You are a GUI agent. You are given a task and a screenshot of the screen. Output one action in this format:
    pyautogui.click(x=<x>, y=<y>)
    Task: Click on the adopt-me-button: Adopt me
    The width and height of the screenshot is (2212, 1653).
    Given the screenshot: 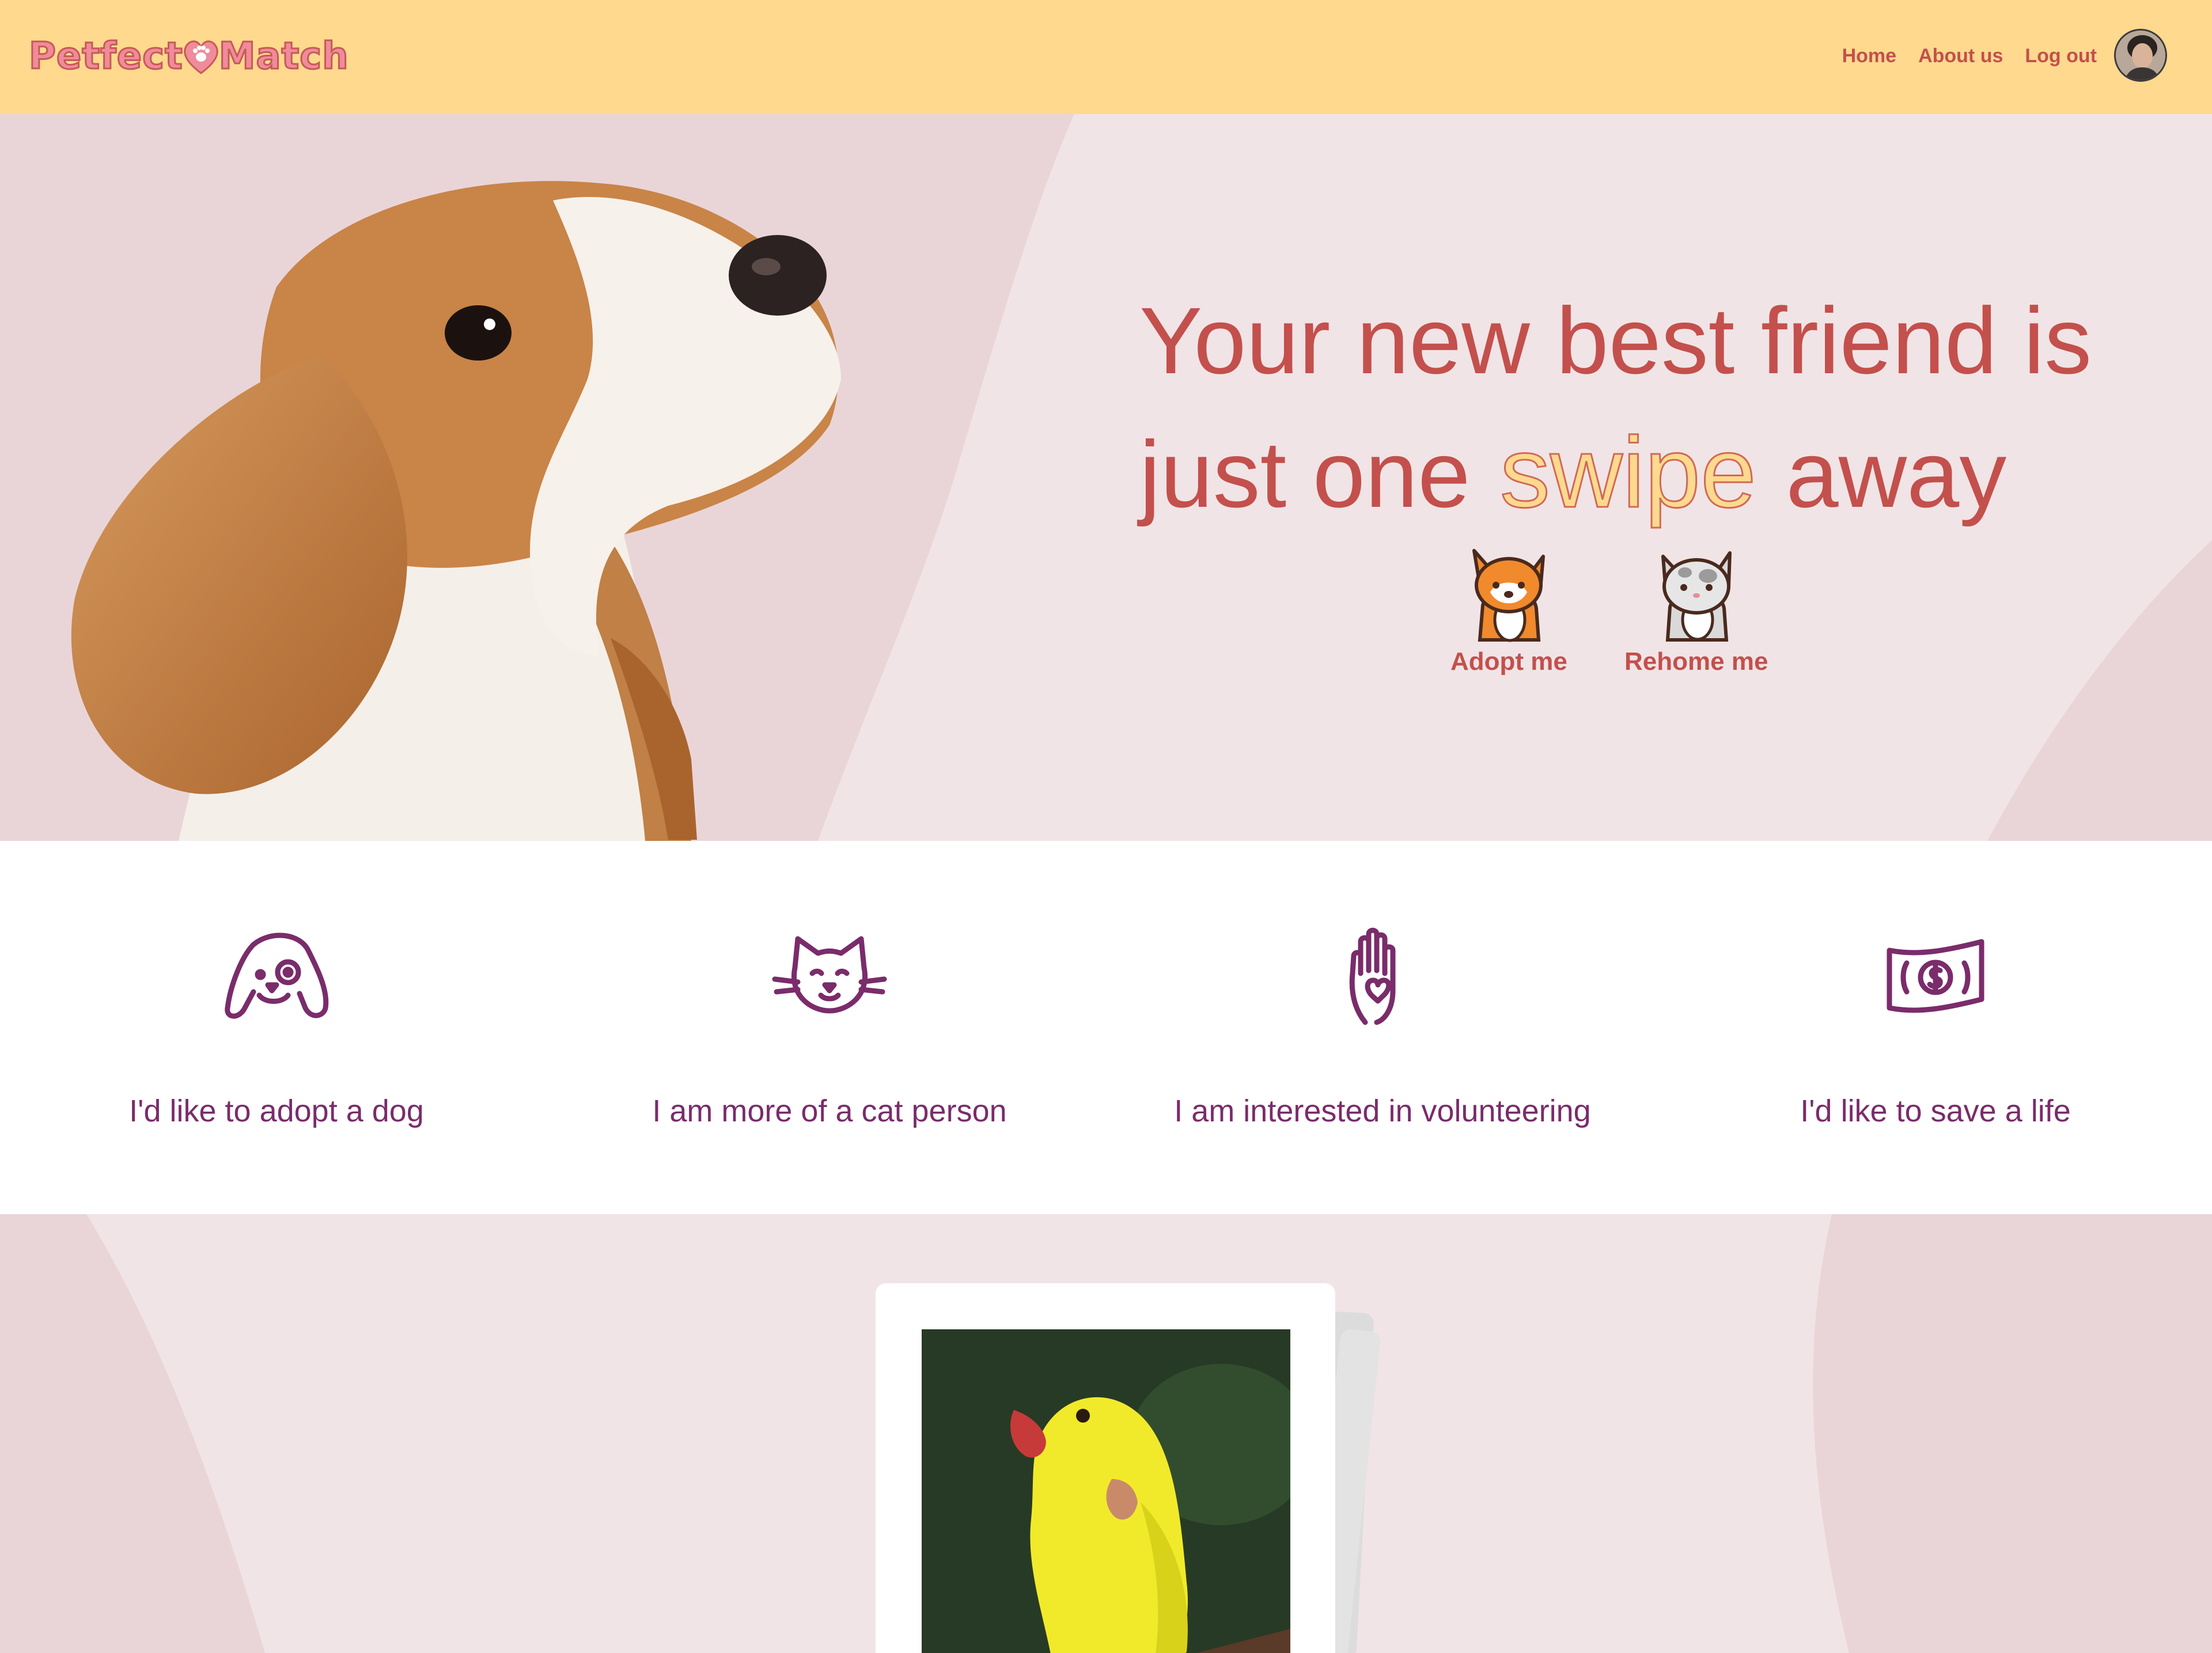 What is the action you would take?
    pyautogui.click(x=1508, y=607)
    